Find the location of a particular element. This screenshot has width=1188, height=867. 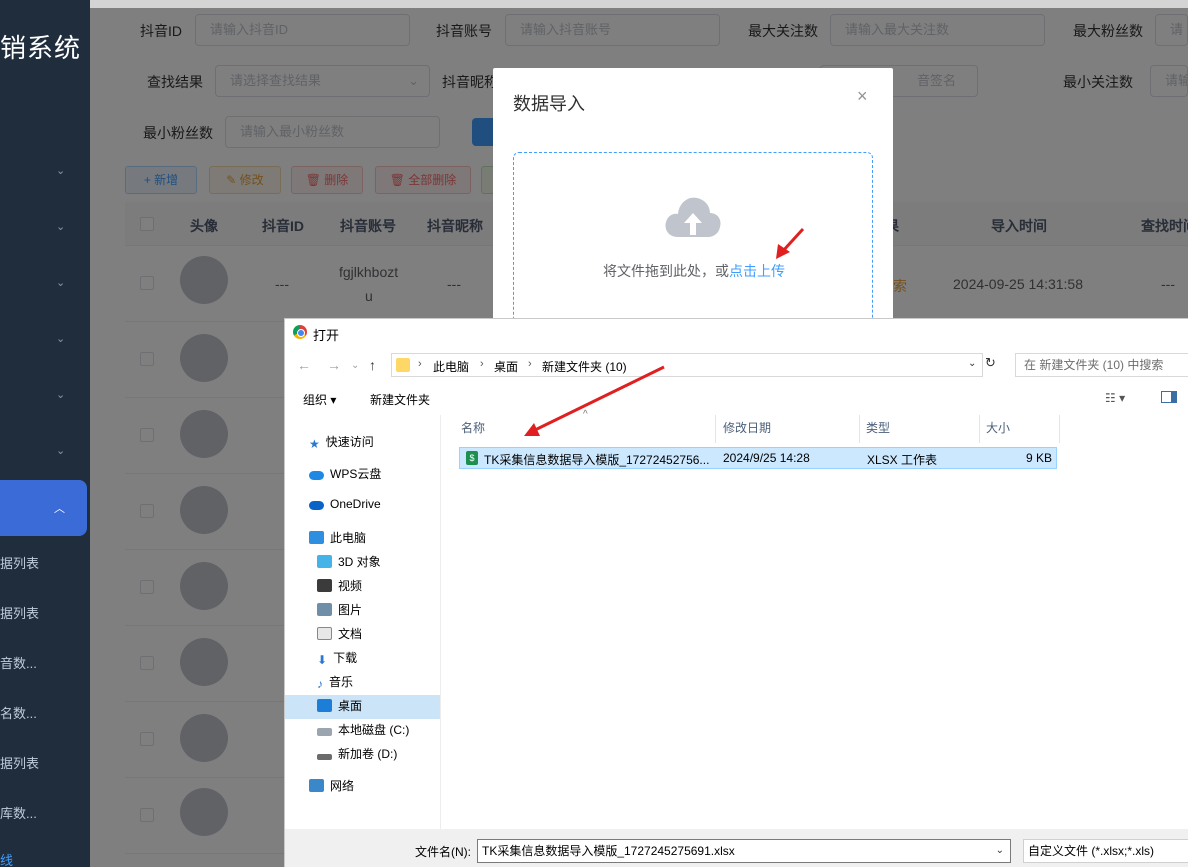

arrow-to-file-icon is located at coordinates (594, 400).